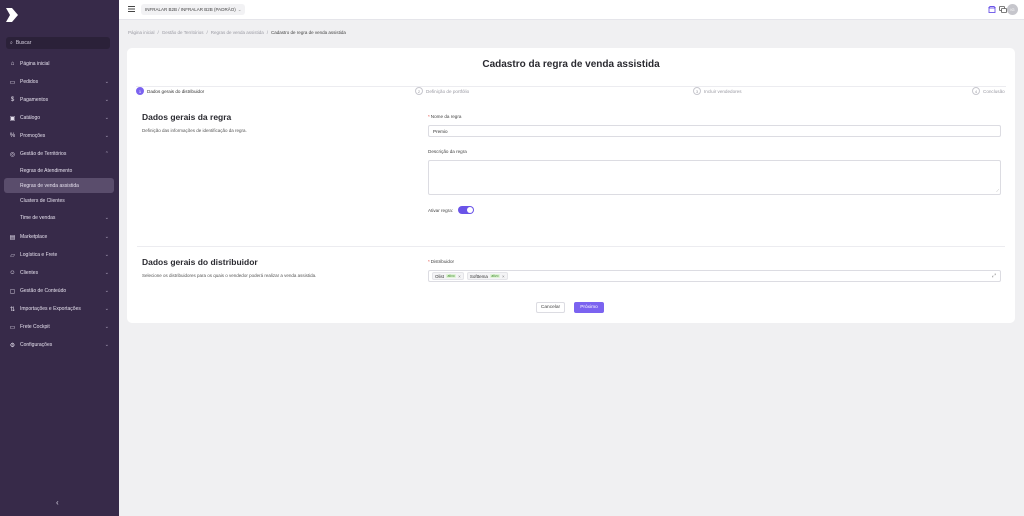 The width and height of the screenshot is (1024, 516). Describe the element at coordinates (12, 15) in the screenshot. I see `brand-logo` at that location.